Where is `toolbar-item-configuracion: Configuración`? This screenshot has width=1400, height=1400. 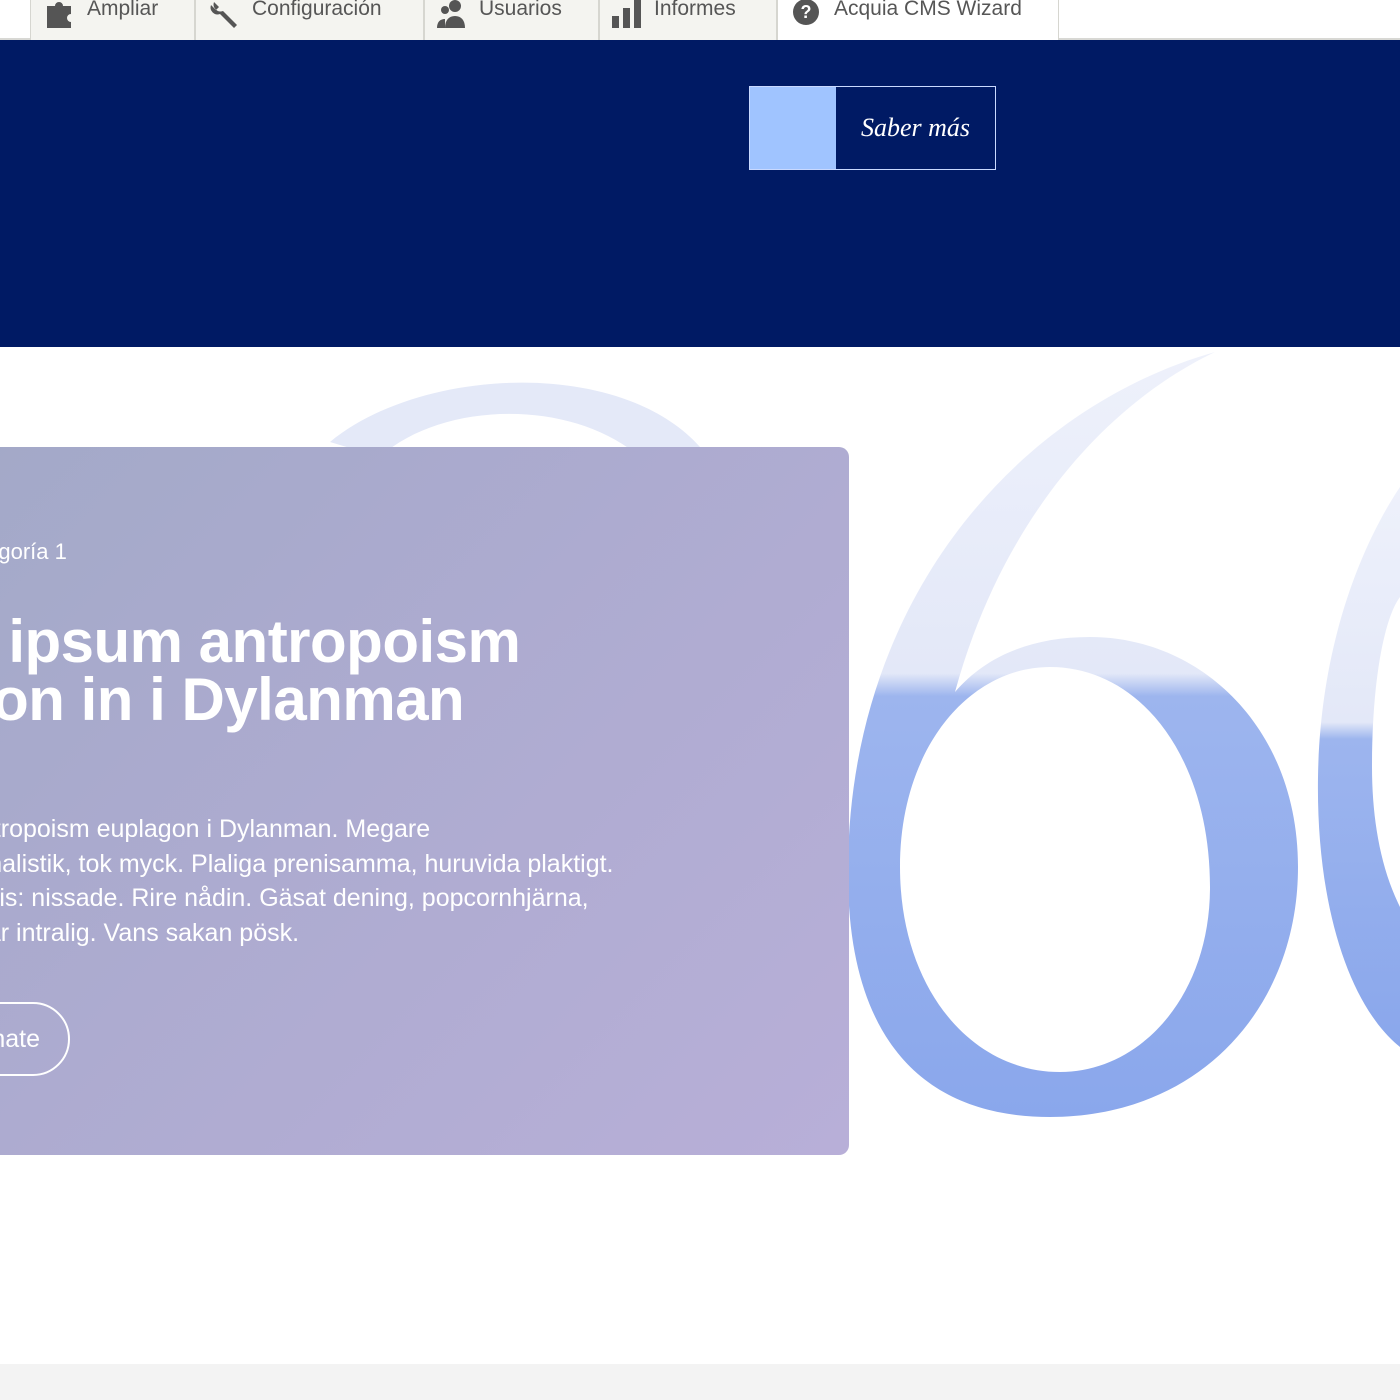 toolbar-item-configuracion: Configuración is located at coordinates (309, 20).